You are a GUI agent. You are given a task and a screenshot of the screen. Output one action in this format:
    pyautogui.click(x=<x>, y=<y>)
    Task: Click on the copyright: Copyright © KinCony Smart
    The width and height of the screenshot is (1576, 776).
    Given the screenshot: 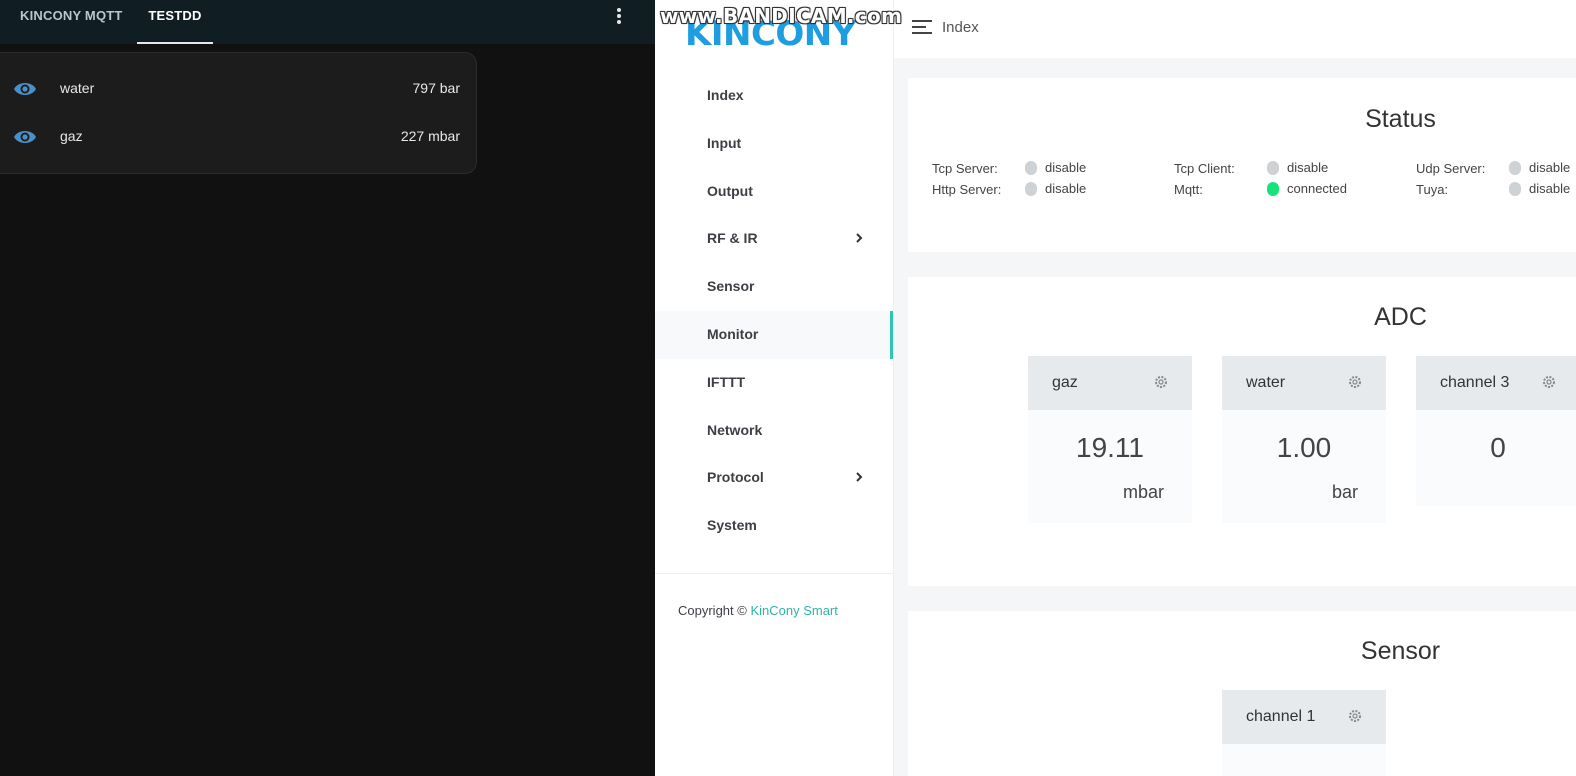 What is the action you would take?
    pyautogui.click(x=758, y=610)
    